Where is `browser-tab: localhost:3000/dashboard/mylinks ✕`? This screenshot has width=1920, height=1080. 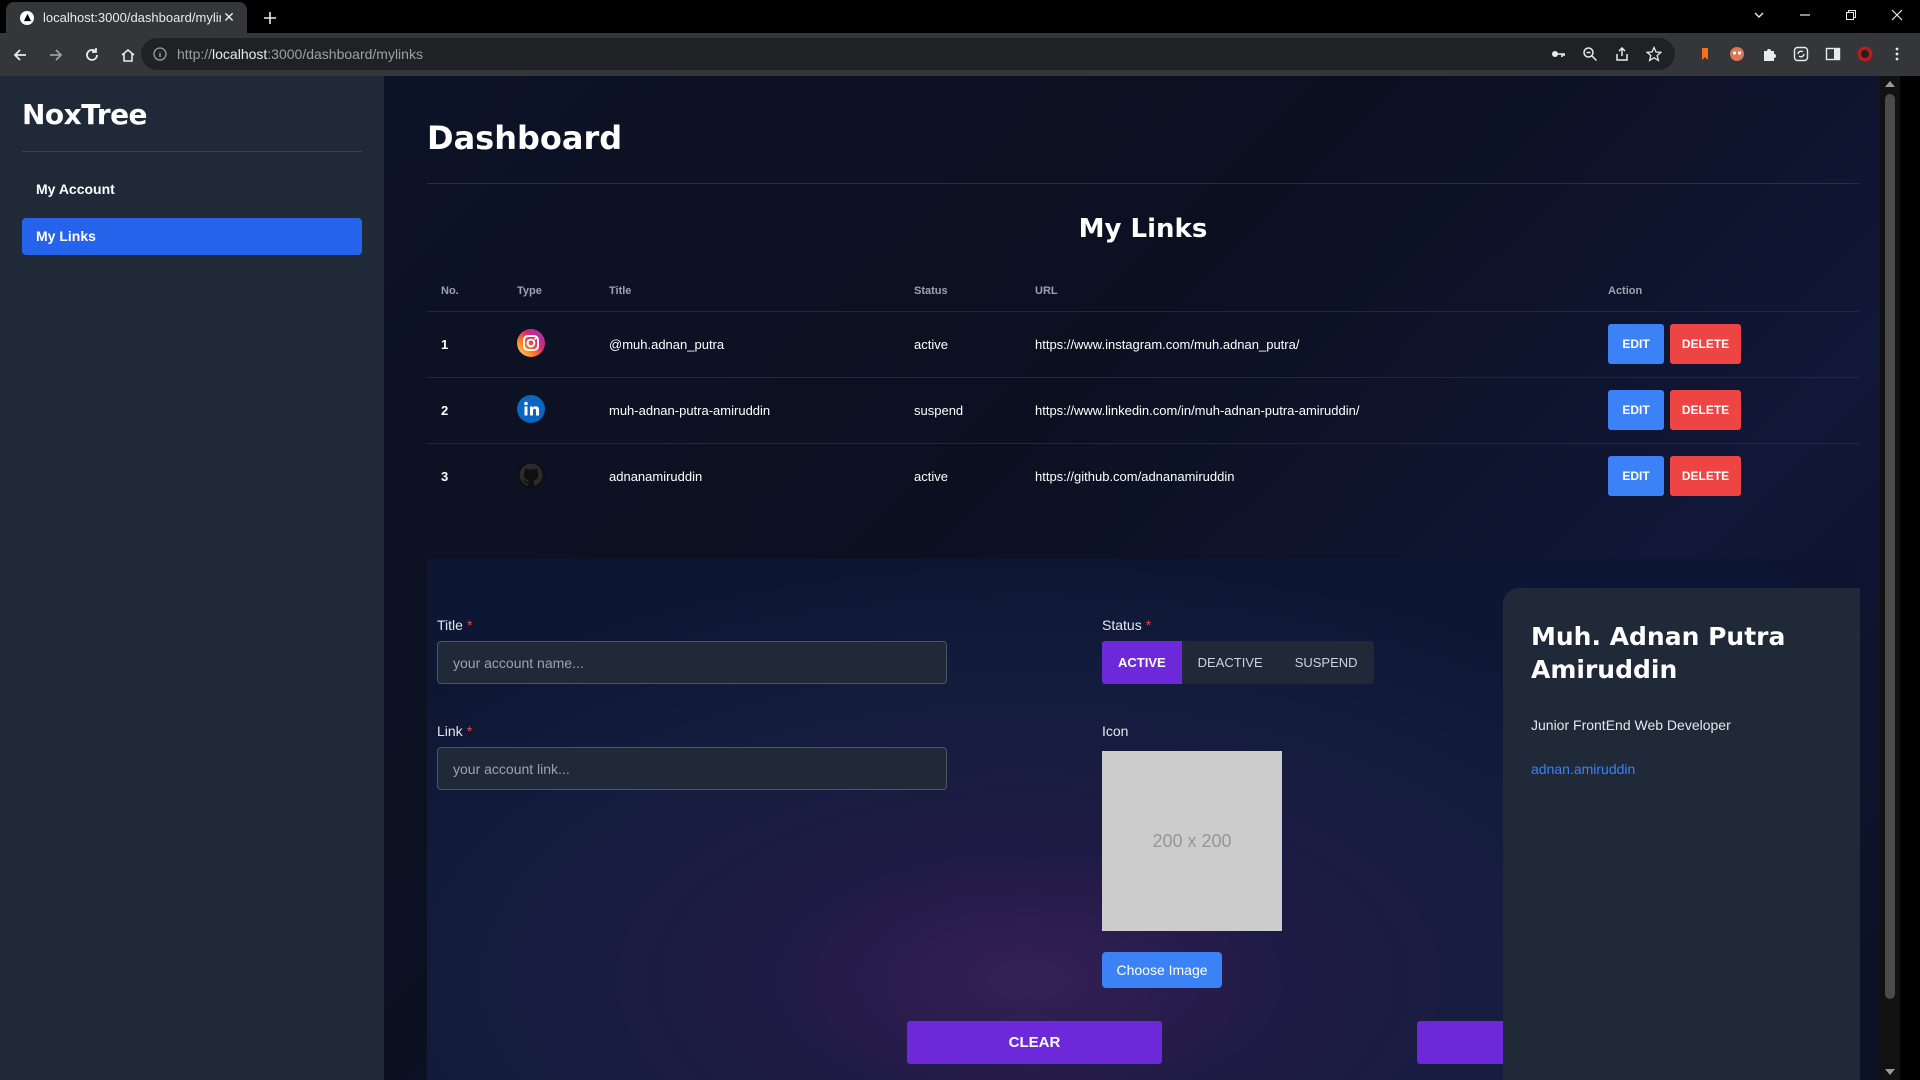
browser-tab: localhost:3000/dashboard/mylinks ✕ is located at coordinates (126, 17).